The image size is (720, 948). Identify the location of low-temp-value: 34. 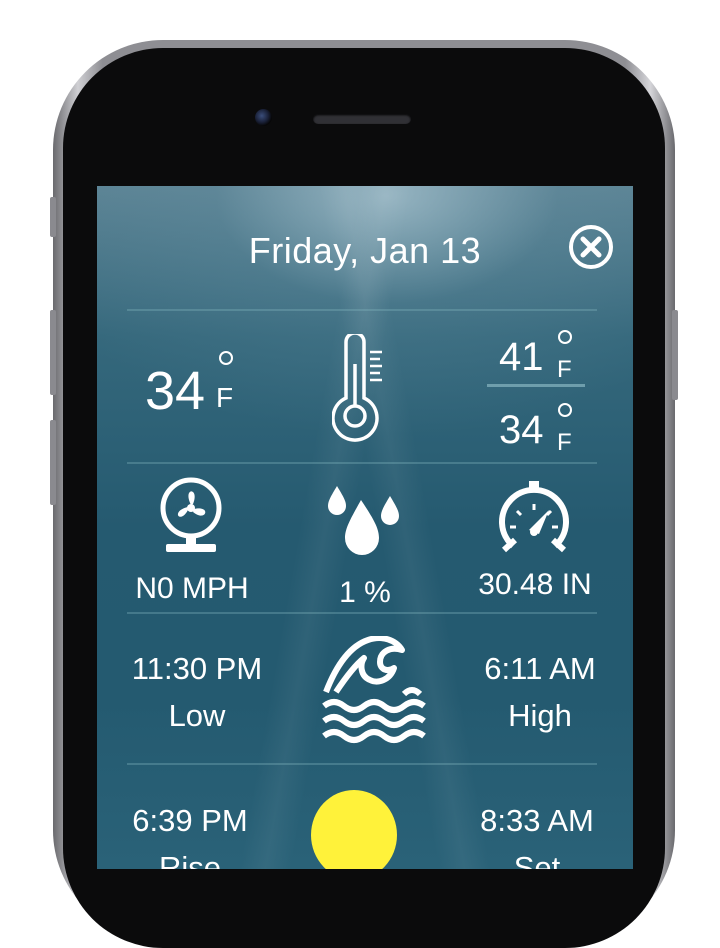
(521, 430).